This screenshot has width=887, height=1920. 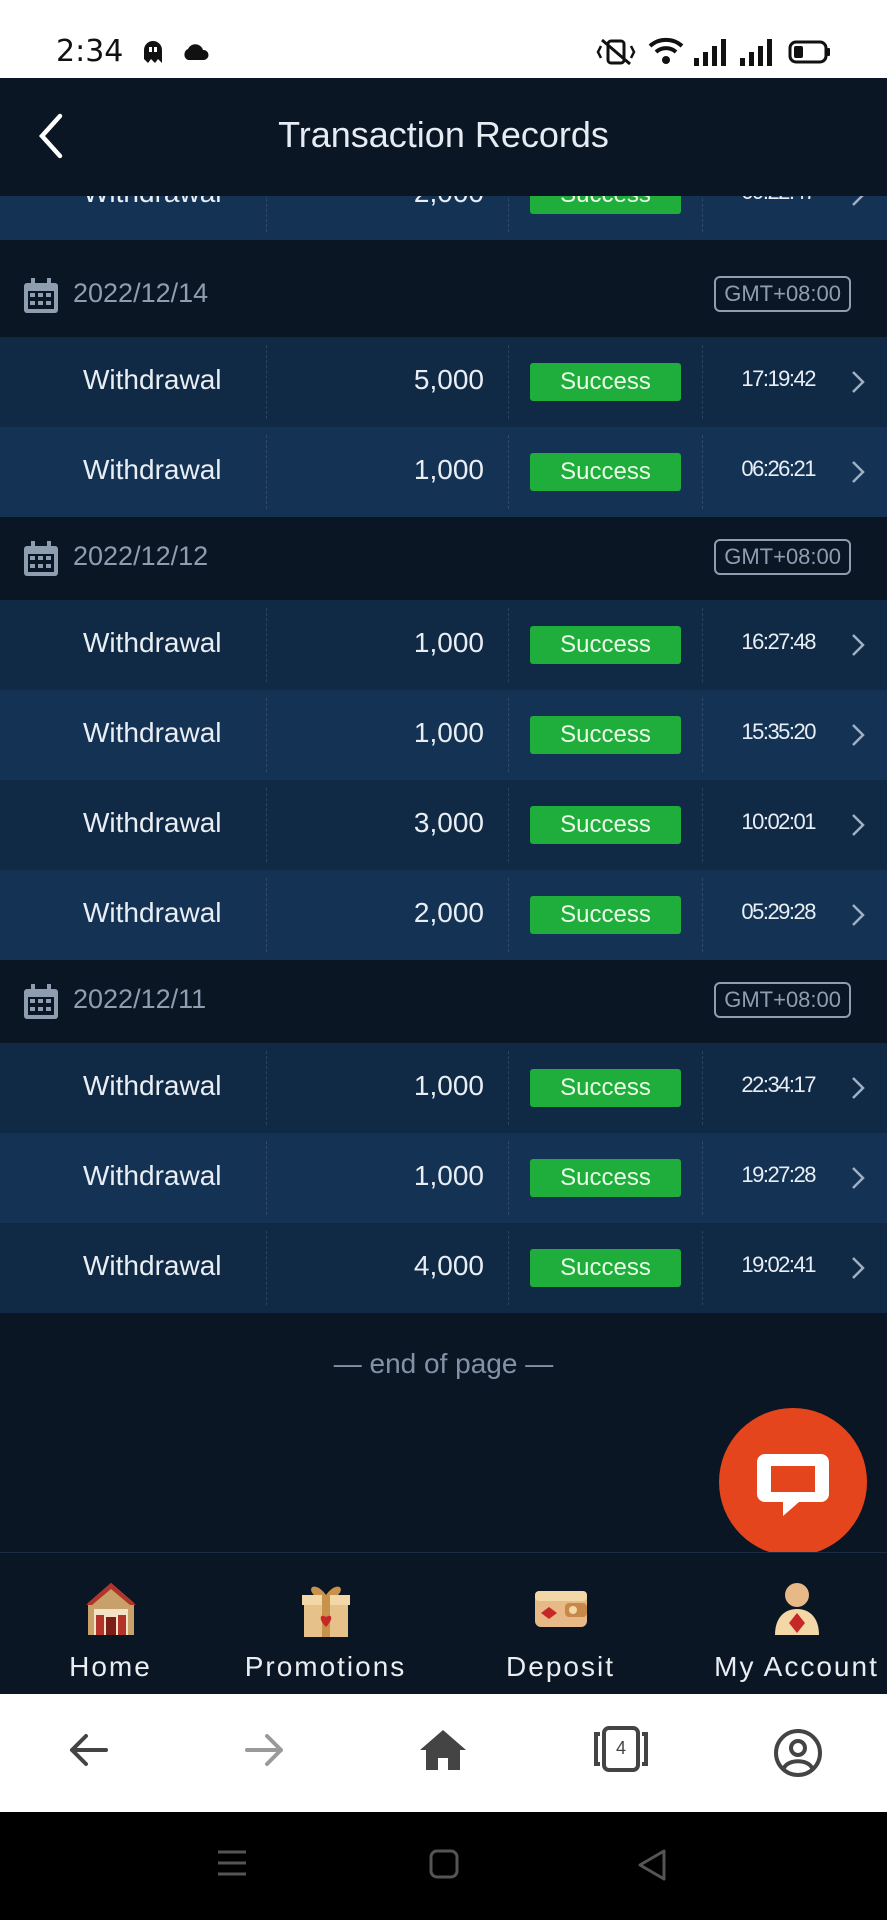 I want to click on browser-home-icon, so click(x=443, y=1750).